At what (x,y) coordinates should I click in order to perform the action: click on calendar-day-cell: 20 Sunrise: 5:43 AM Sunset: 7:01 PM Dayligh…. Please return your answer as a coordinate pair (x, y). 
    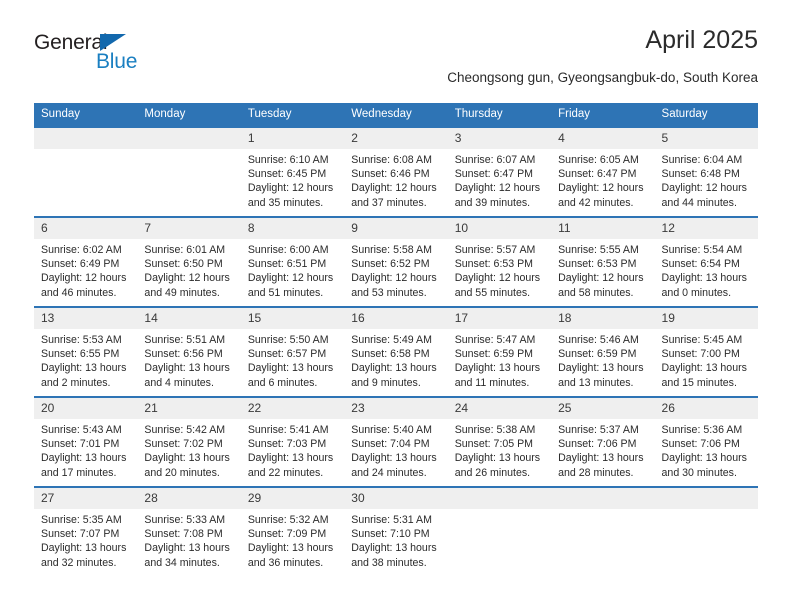
    Looking at the image, I should click on (86, 441).